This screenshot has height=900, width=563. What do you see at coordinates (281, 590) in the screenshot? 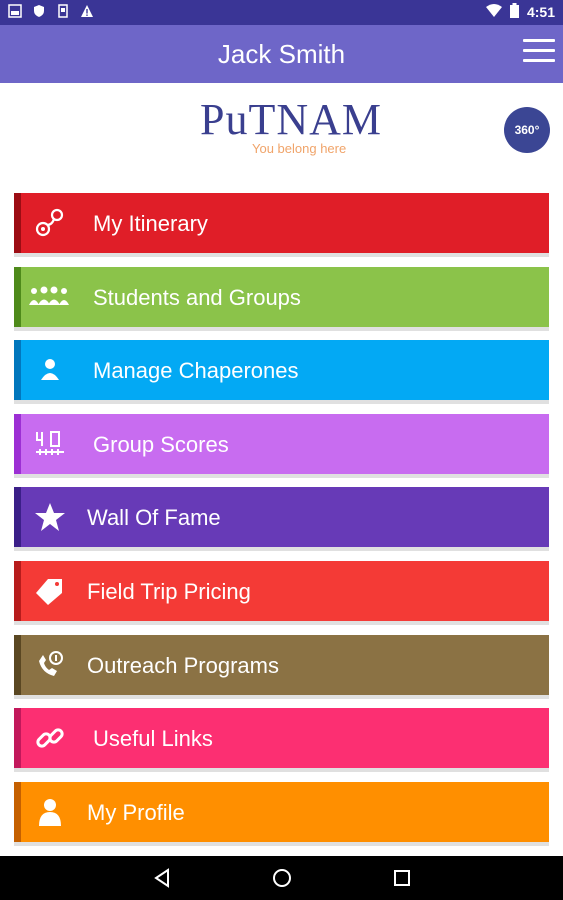
I see `menu-item-field-trip-pricing: Field Trip Pricing` at bounding box center [281, 590].